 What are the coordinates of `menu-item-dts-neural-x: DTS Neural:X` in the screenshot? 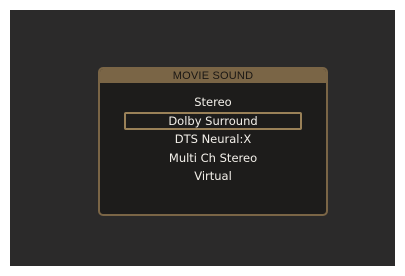 It's located at (213, 139).